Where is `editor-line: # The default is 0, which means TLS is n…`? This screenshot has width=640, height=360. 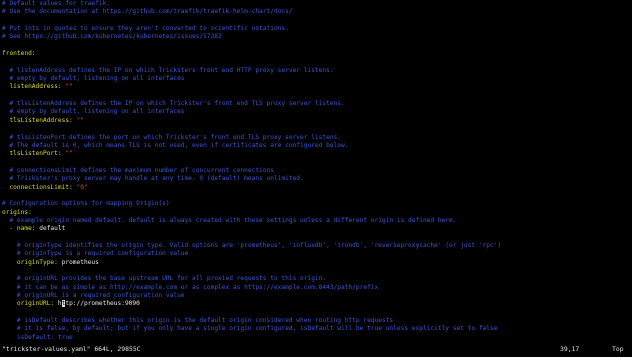
editor-line: # The default is 0, which means TLS is n… is located at coordinates (316, 146).